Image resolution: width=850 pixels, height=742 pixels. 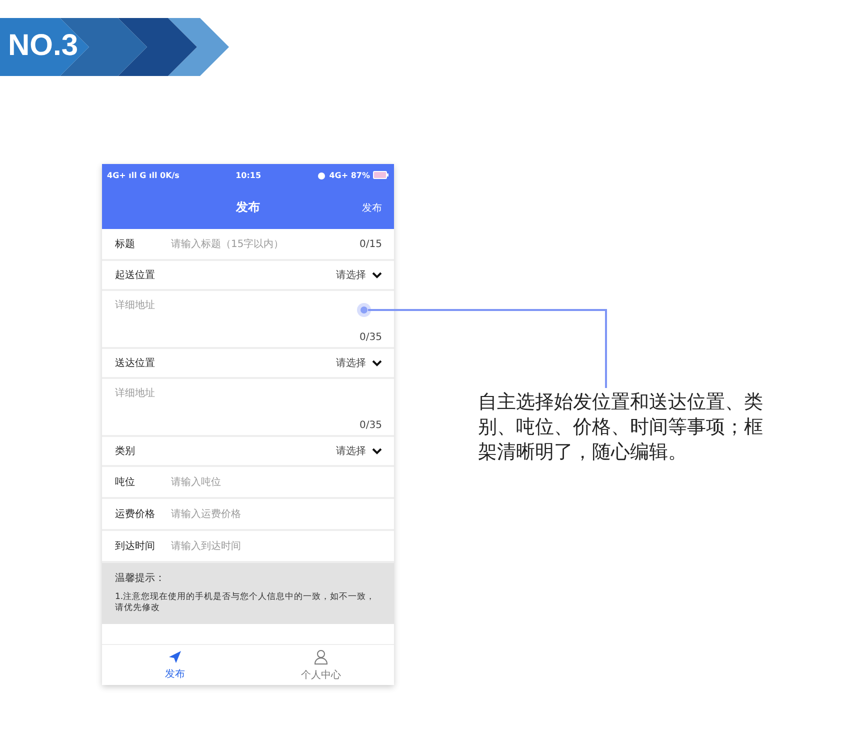 What do you see at coordinates (248, 207) in the screenshot?
I see `page-title: 发布` at bounding box center [248, 207].